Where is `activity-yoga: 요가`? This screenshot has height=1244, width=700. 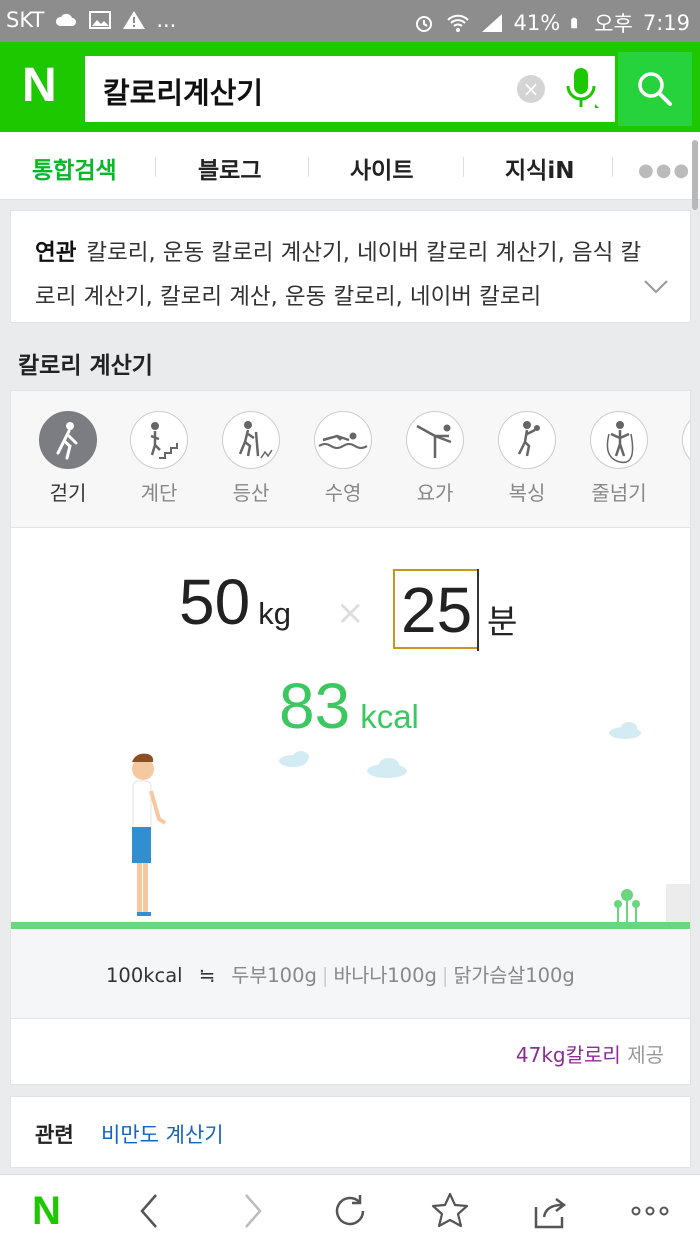 activity-yoga: 요가 is located at coordinates (435, 458).